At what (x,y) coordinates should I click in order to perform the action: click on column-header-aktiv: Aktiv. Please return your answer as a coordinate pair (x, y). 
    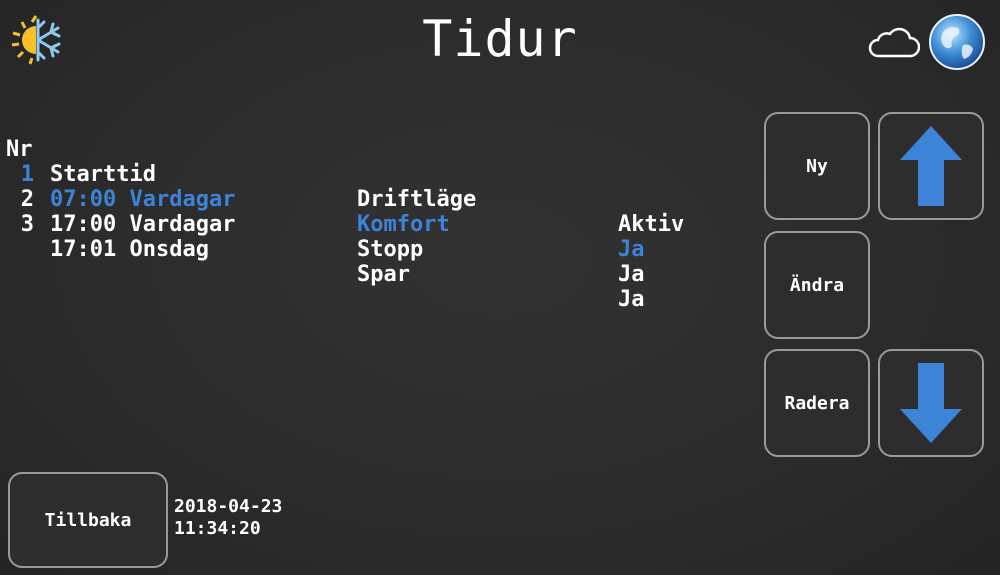
    Looking at the image, I should click on (651, 224).